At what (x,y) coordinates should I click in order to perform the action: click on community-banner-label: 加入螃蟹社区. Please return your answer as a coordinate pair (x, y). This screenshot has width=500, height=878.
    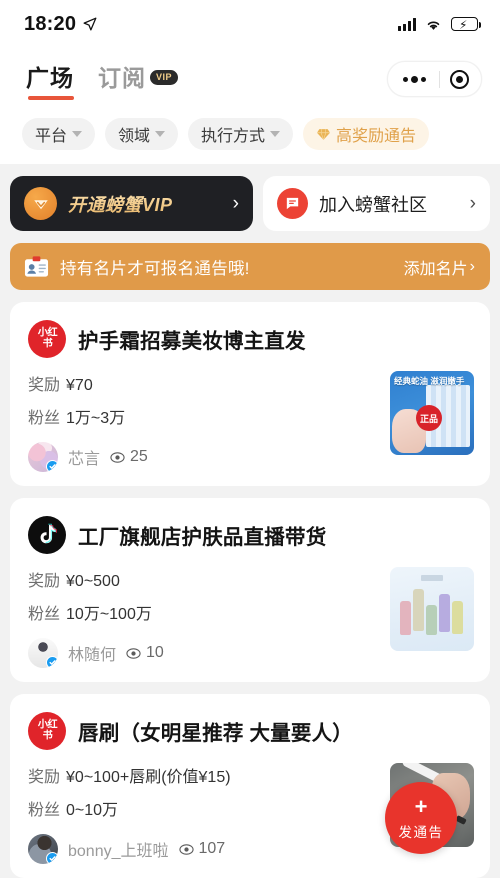
    Looking at the image, I should click on (373, 204).